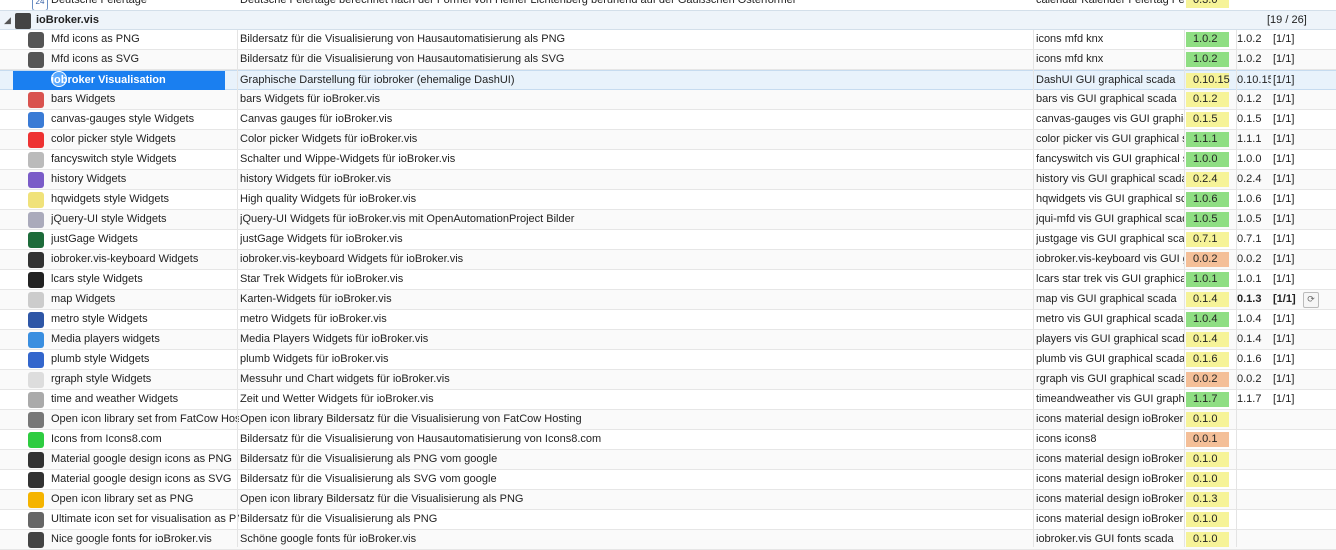 This screenshot has width=1336, height=550. I want to click on version-badge: 1.0.0, so click(1207, 159).